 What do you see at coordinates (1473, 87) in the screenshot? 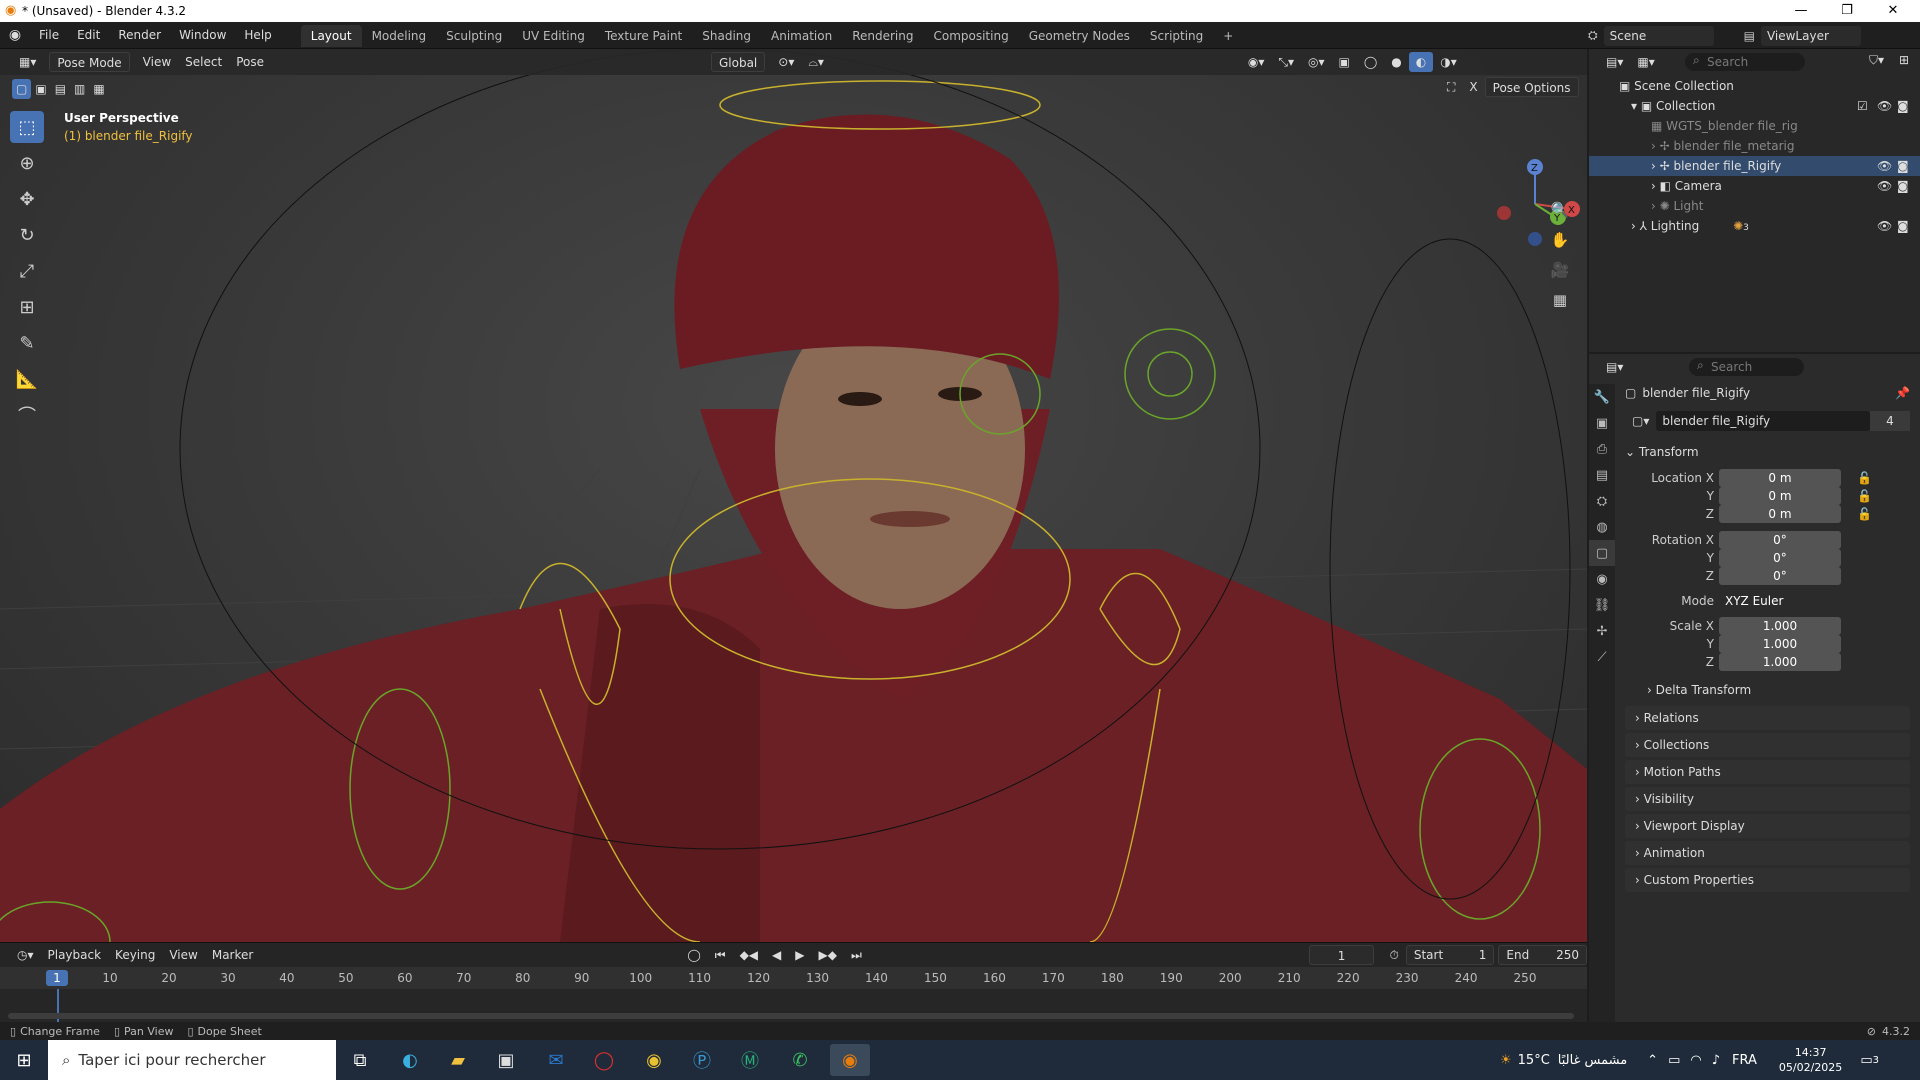
I see `x-axis-toggle: X` at bounding box center [1473, 87].